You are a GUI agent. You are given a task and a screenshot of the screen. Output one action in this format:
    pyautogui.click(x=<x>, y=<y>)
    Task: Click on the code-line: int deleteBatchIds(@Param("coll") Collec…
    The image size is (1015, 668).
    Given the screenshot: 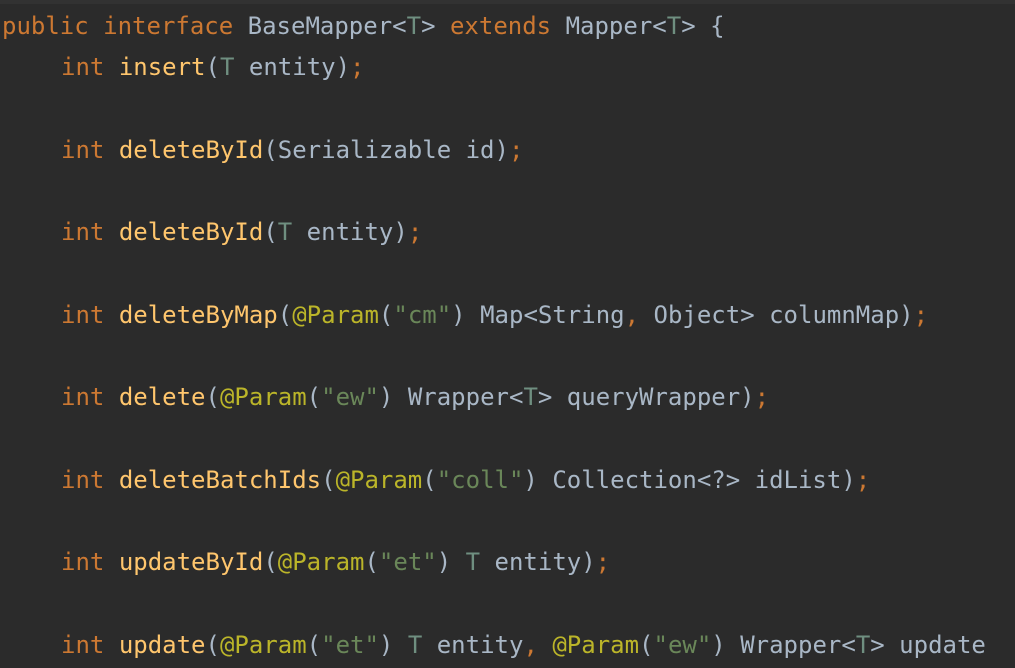 What is the action you would take?
    pyautogui.click(x=436, y=480)
    